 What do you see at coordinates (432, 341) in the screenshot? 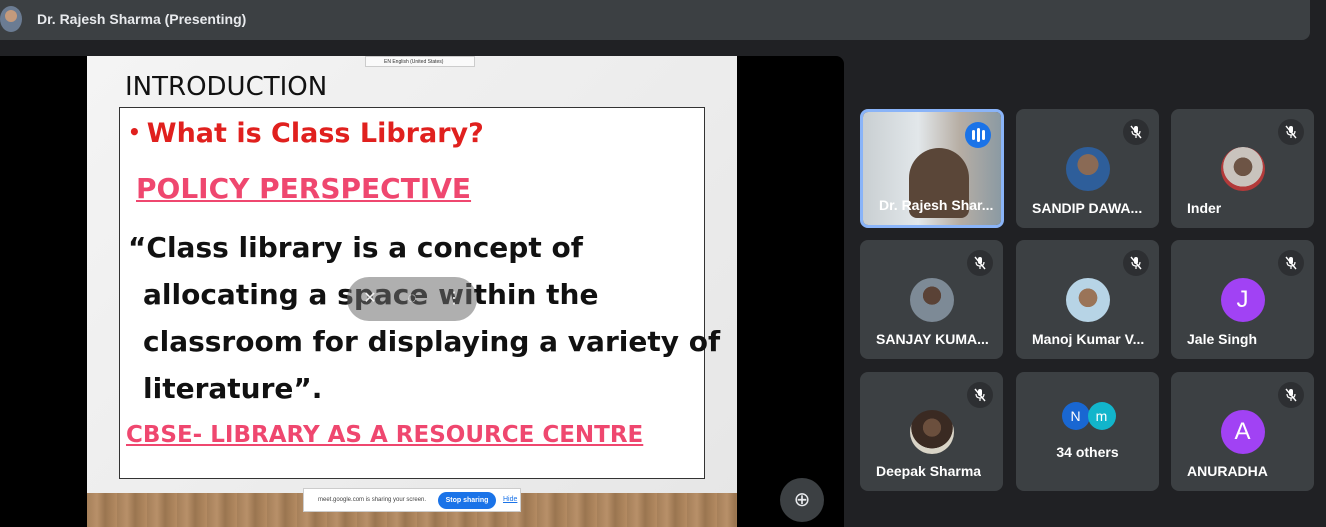
I see `quote-line: classroom for displaying a variety of` at bounding box center [432, 341].